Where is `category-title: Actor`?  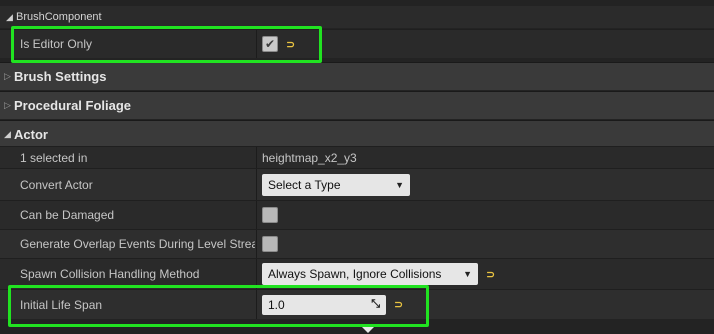 category-title: Actor is located at coordinates (31, 134).